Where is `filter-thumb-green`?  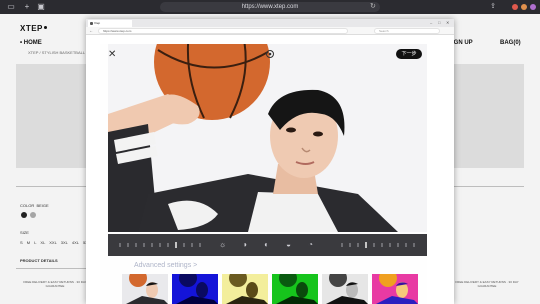 filter-thumb-green is located at coordinates (295, 289).